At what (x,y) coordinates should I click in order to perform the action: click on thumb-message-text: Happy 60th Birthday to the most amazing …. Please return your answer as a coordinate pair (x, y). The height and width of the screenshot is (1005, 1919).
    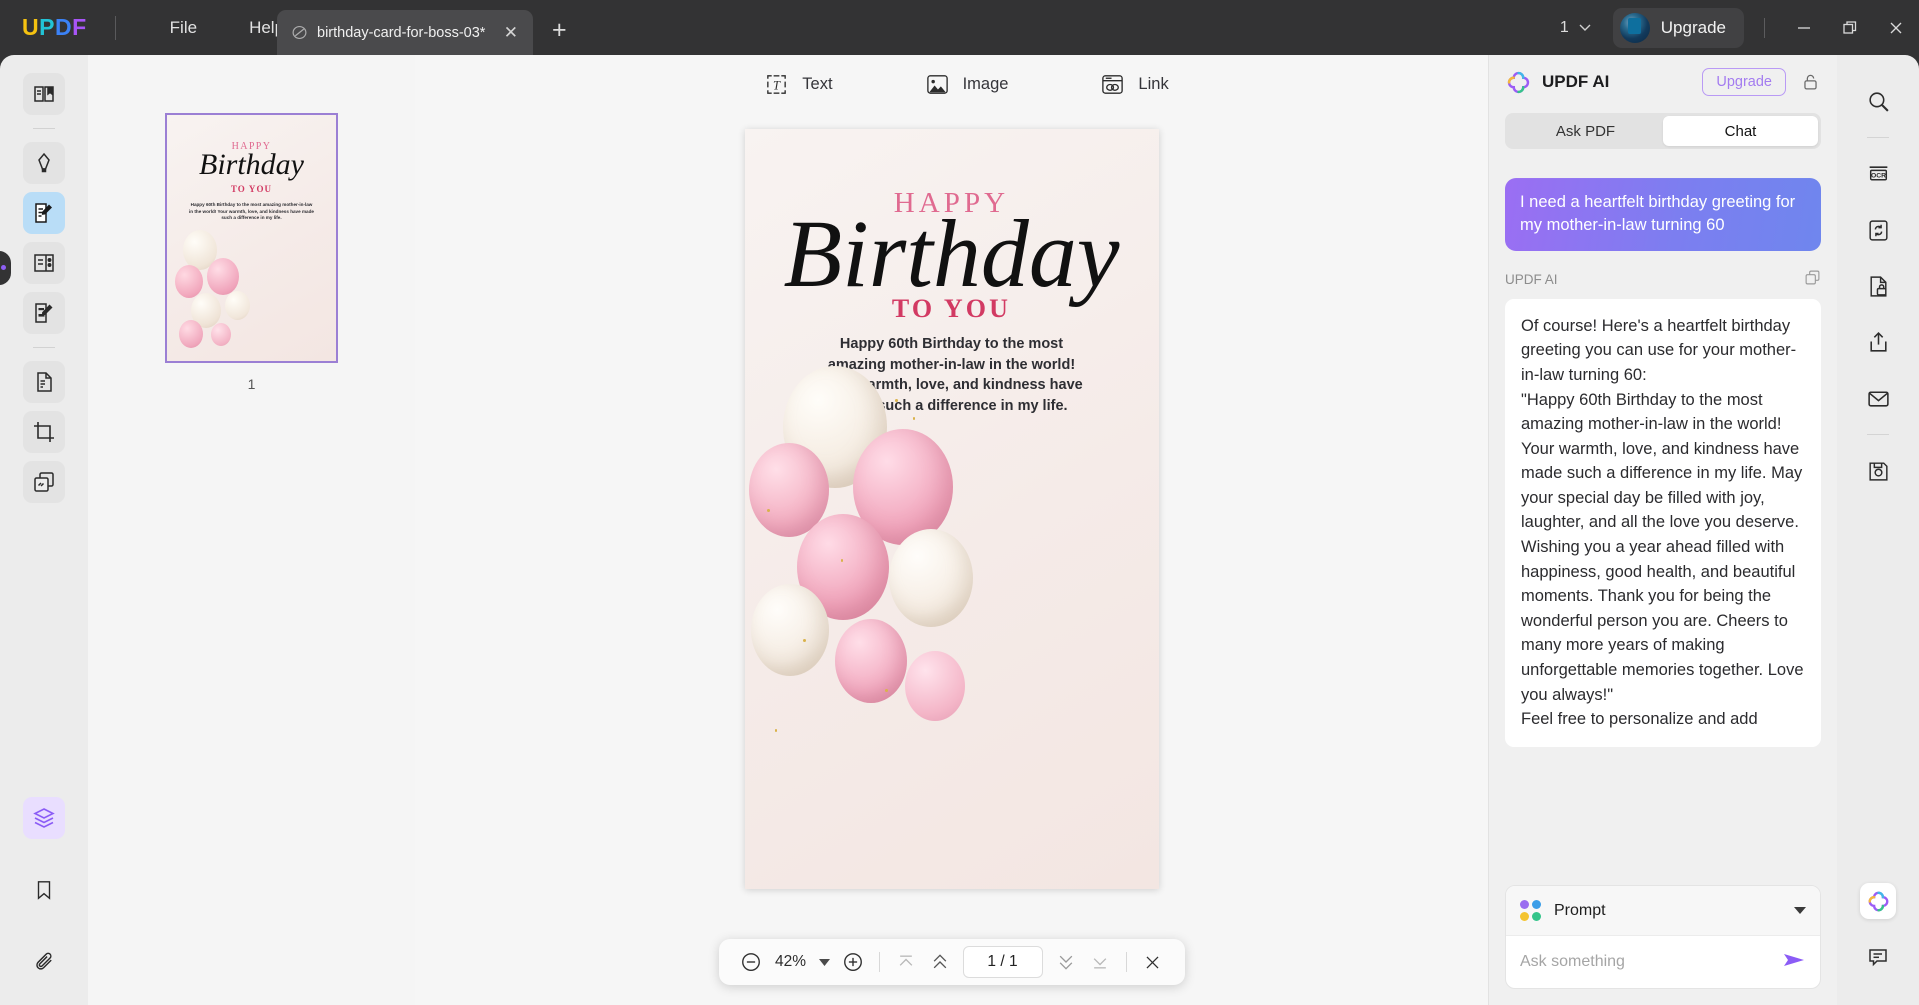
    Looking at the image, I should click on (251, 211).